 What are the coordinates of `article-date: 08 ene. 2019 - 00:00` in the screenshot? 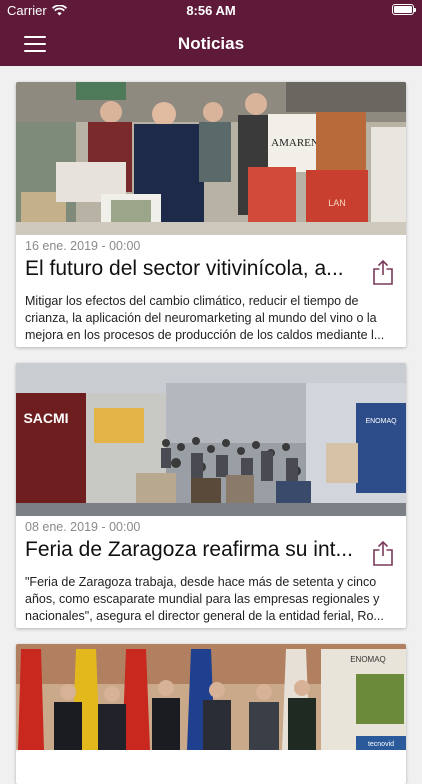 It's located at (83, 527).